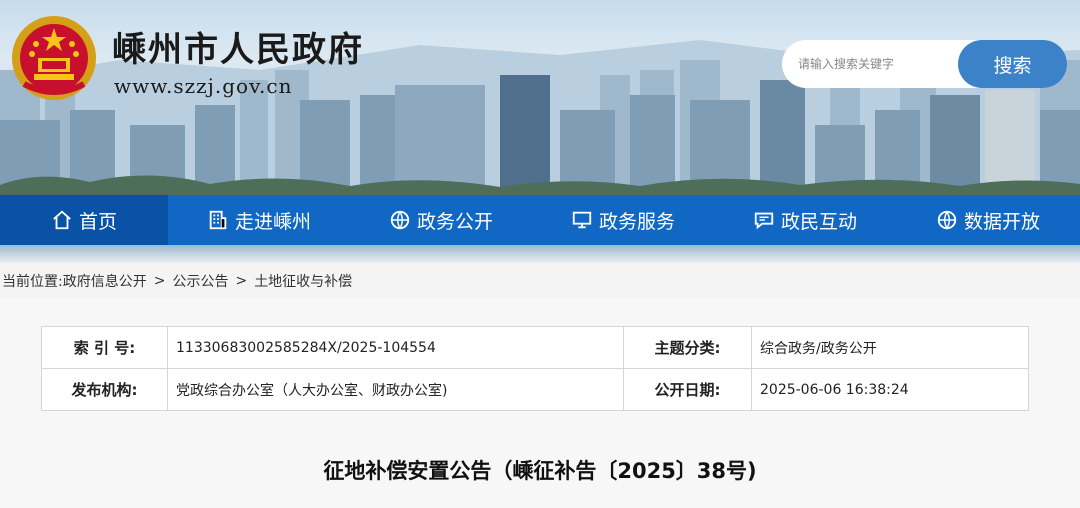 This screenshot has width=1080, height=508. What do you see at coordinates (272, 221) in the screenshot?
I see `nav-label: 走进嵊州` at bounding box center [272, 221].